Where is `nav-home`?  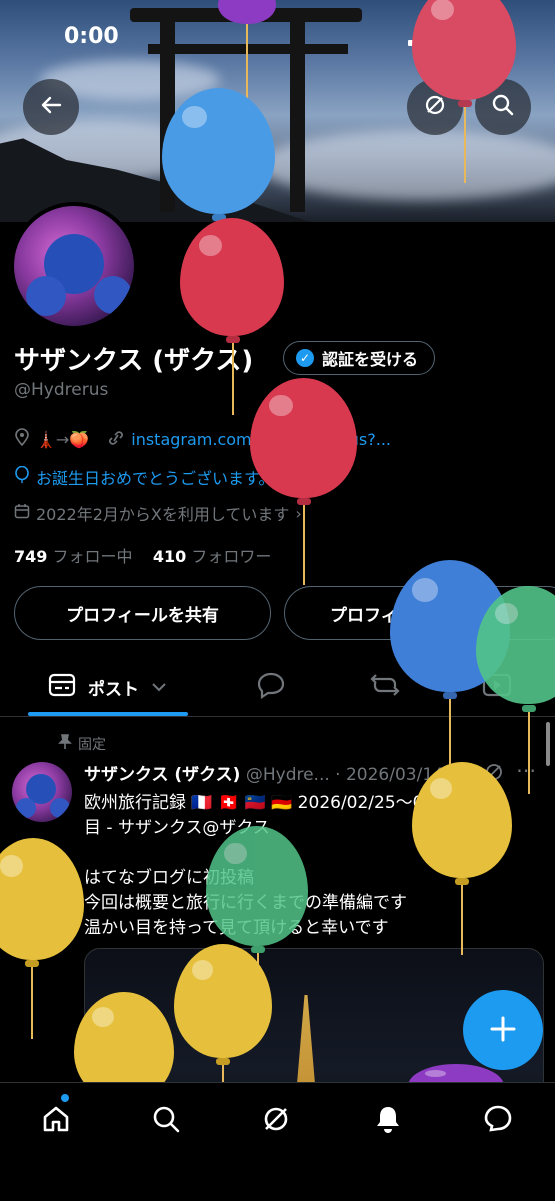 nav-home is located at coordinates (56, 1121).